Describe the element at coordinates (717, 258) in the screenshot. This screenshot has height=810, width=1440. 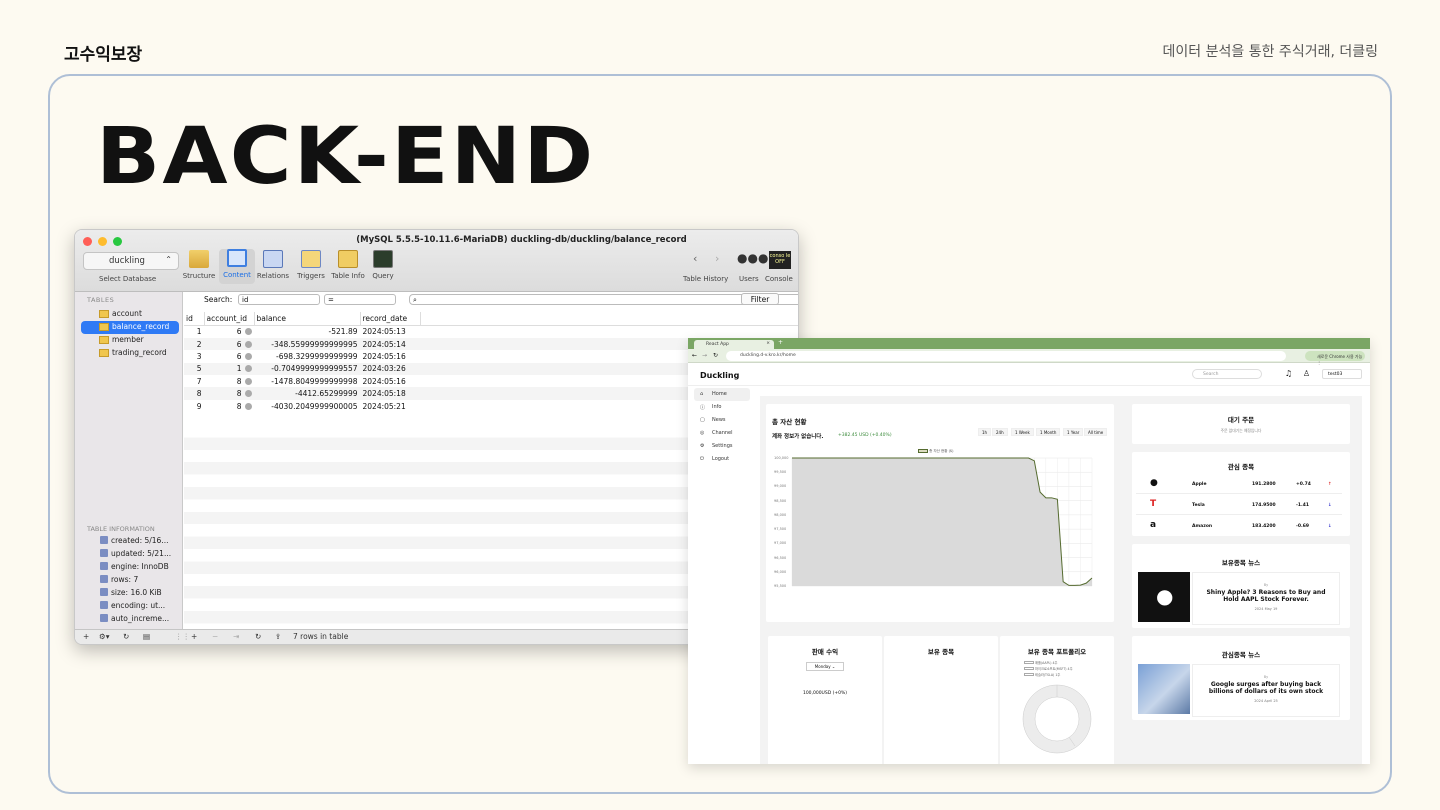
I see `history-forward-icon: ›` at that location.